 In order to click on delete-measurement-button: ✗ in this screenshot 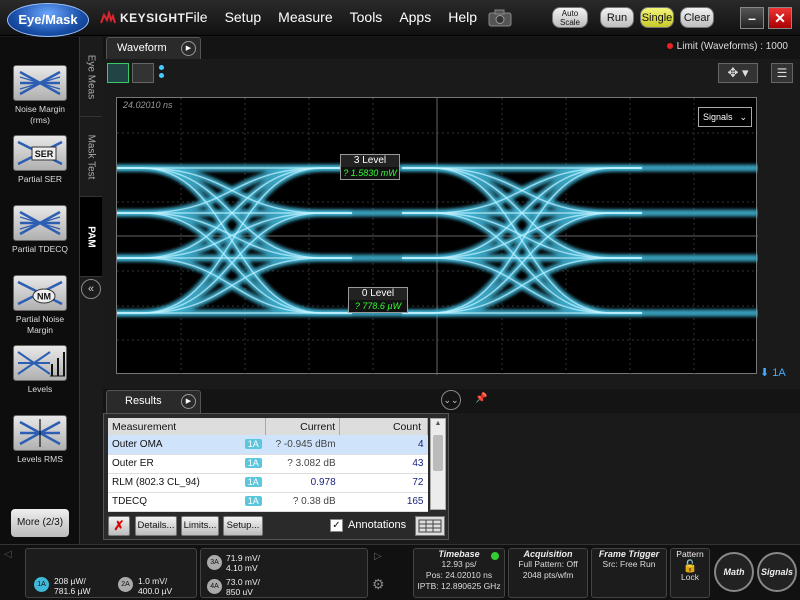, I will do `click(119, 526)`.